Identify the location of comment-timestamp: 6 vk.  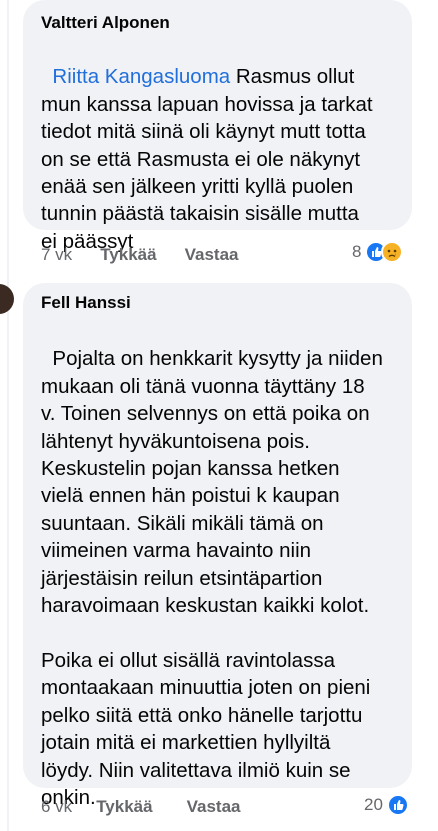
(56, 807).